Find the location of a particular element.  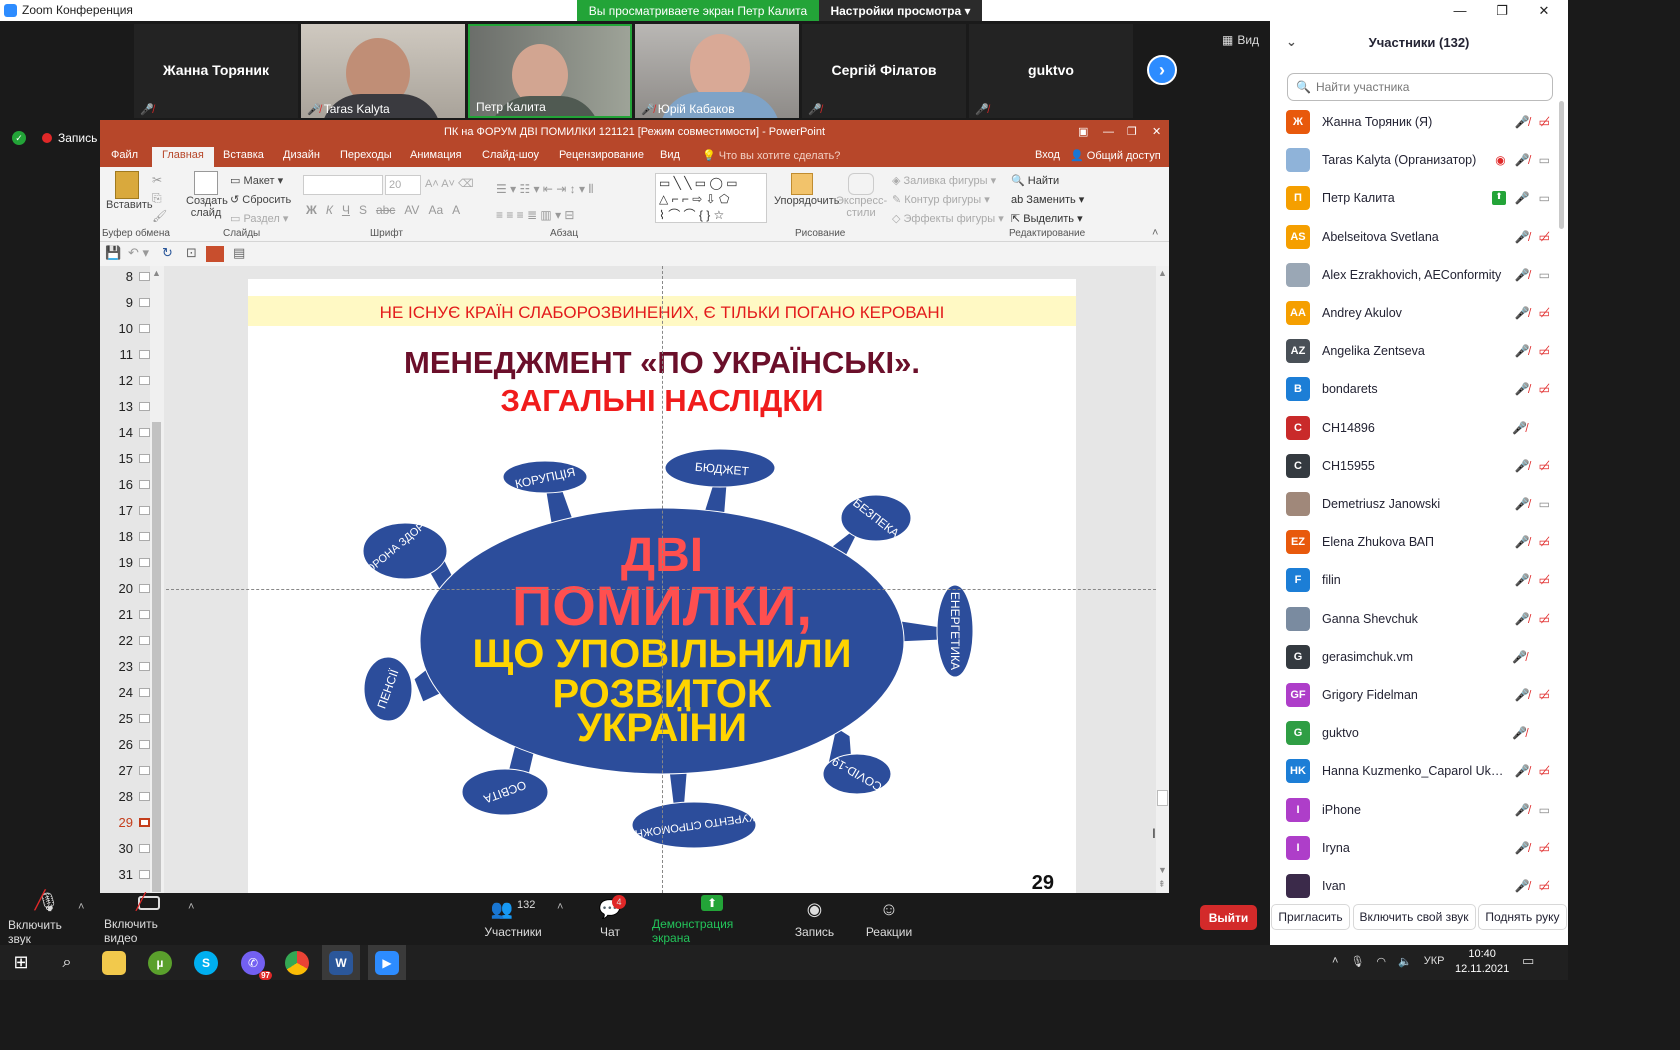

tab-home: Главная is located at coordinates (183, 157).